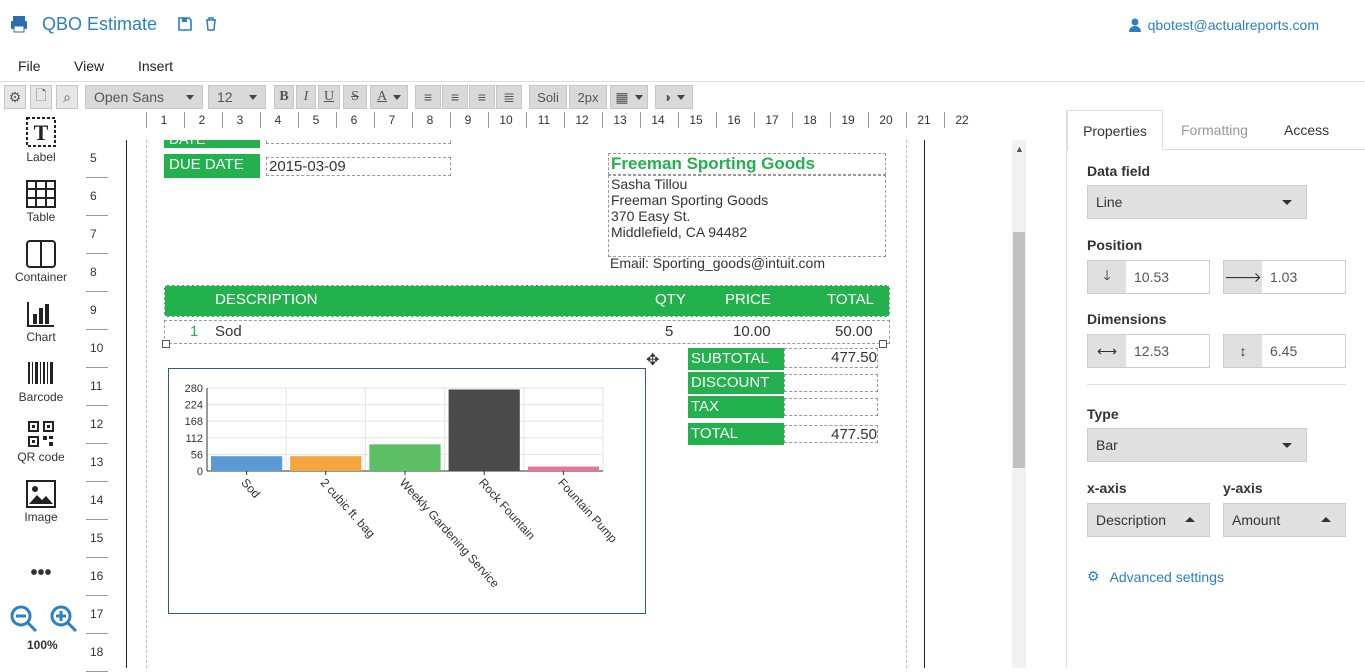  I want to click on ruler-number: 20, so click(886, 120).